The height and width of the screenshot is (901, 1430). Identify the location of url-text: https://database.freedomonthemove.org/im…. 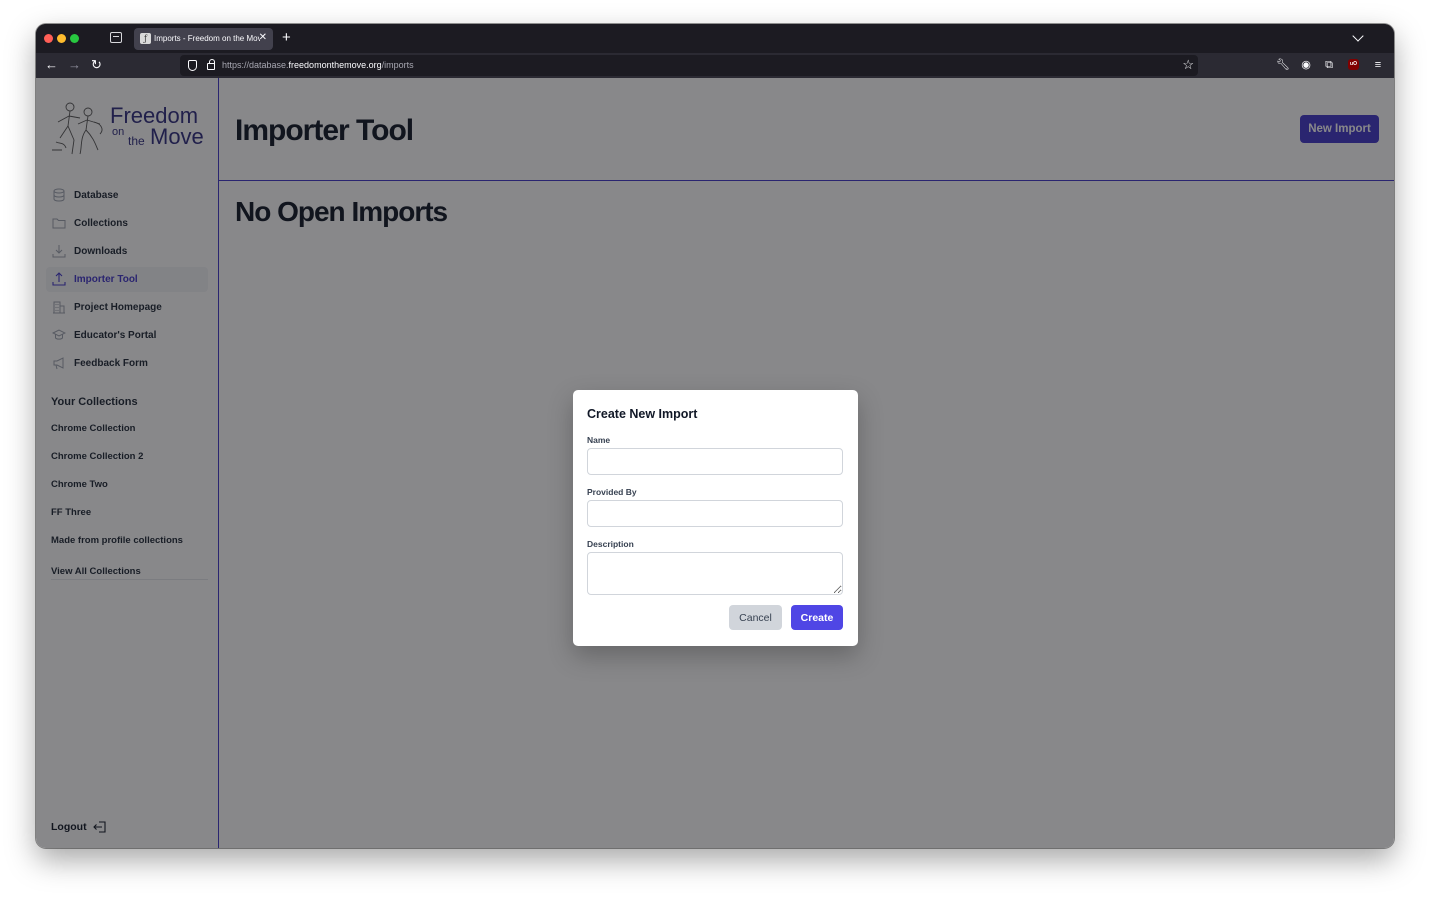
(318, 65).